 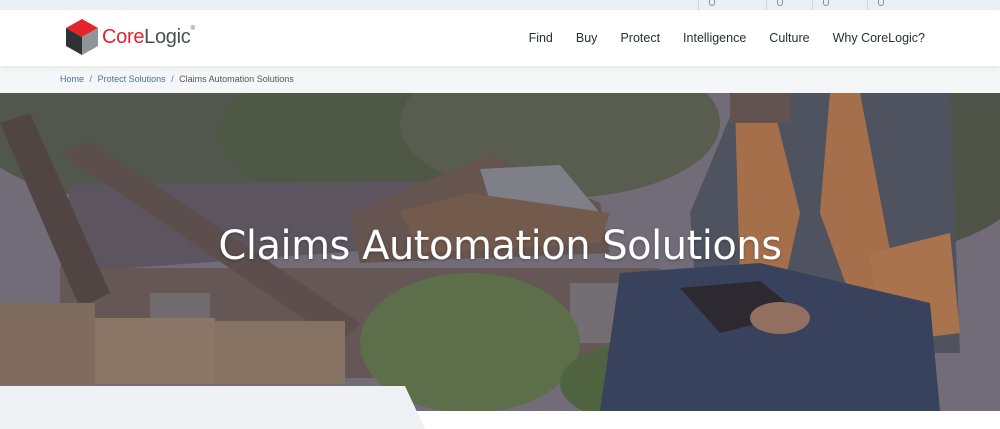 I want to click on brand-name-logic: Logic, so click(x=167, y=36).